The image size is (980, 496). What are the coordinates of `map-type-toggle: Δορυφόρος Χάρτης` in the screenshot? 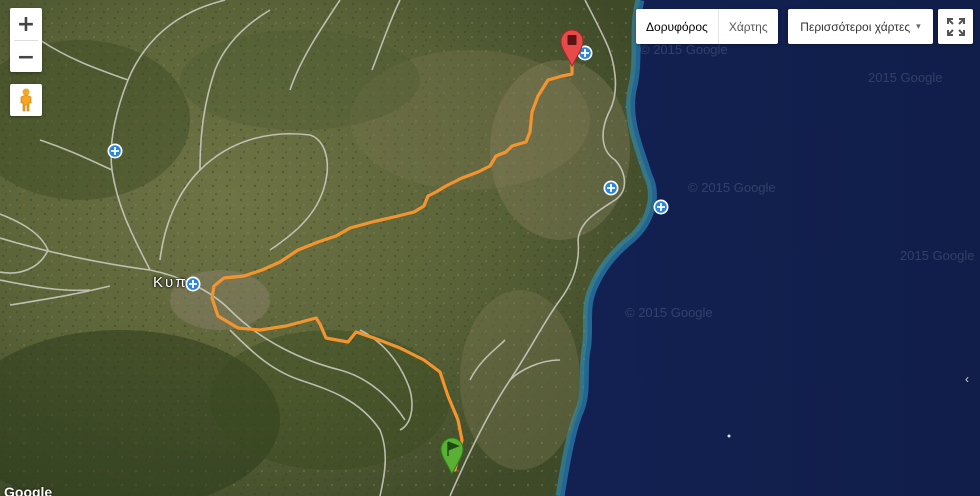 It's located at (707, 26).